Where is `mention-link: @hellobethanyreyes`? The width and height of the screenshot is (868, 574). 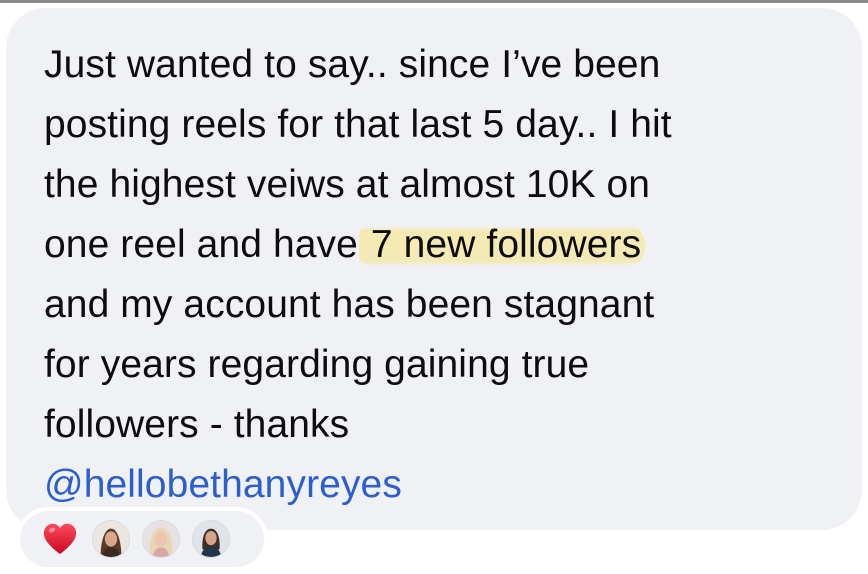
mention-link: @hellobethanyreyes is located at coordinates (443, 485).